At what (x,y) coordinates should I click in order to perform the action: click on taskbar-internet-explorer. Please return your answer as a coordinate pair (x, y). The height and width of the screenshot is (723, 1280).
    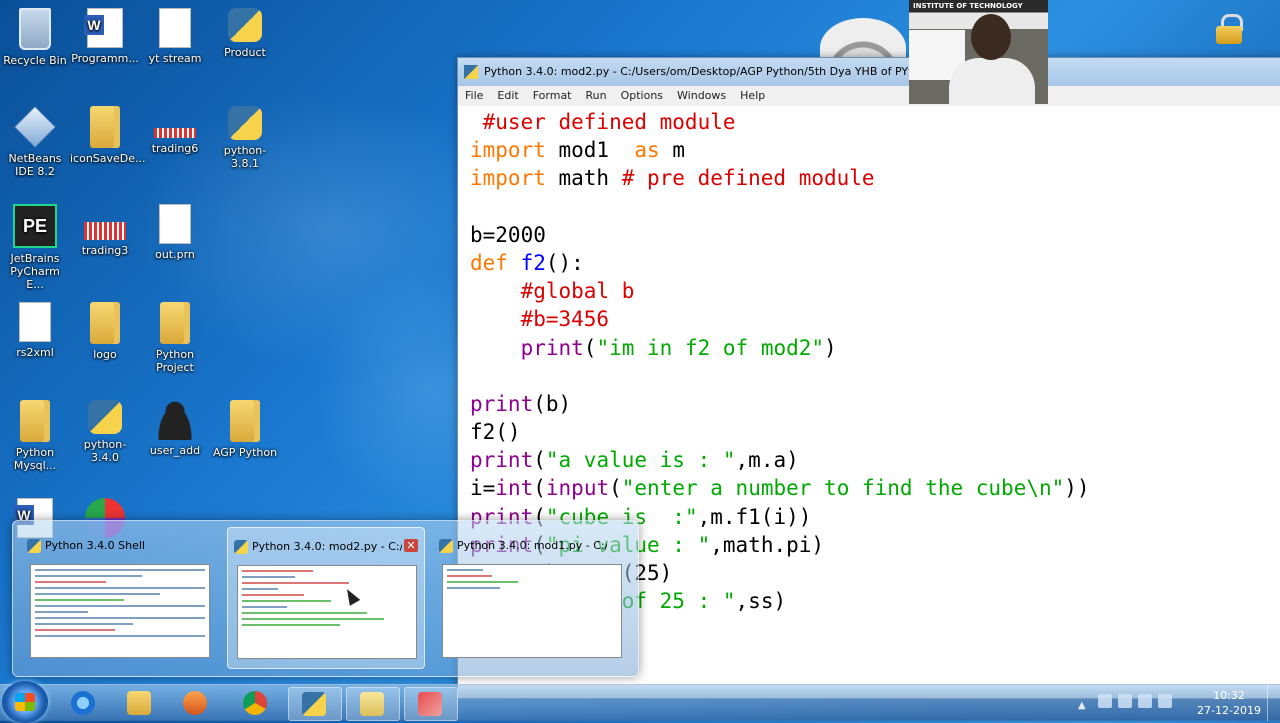
    Looking at the image, I should click on (84, 703).